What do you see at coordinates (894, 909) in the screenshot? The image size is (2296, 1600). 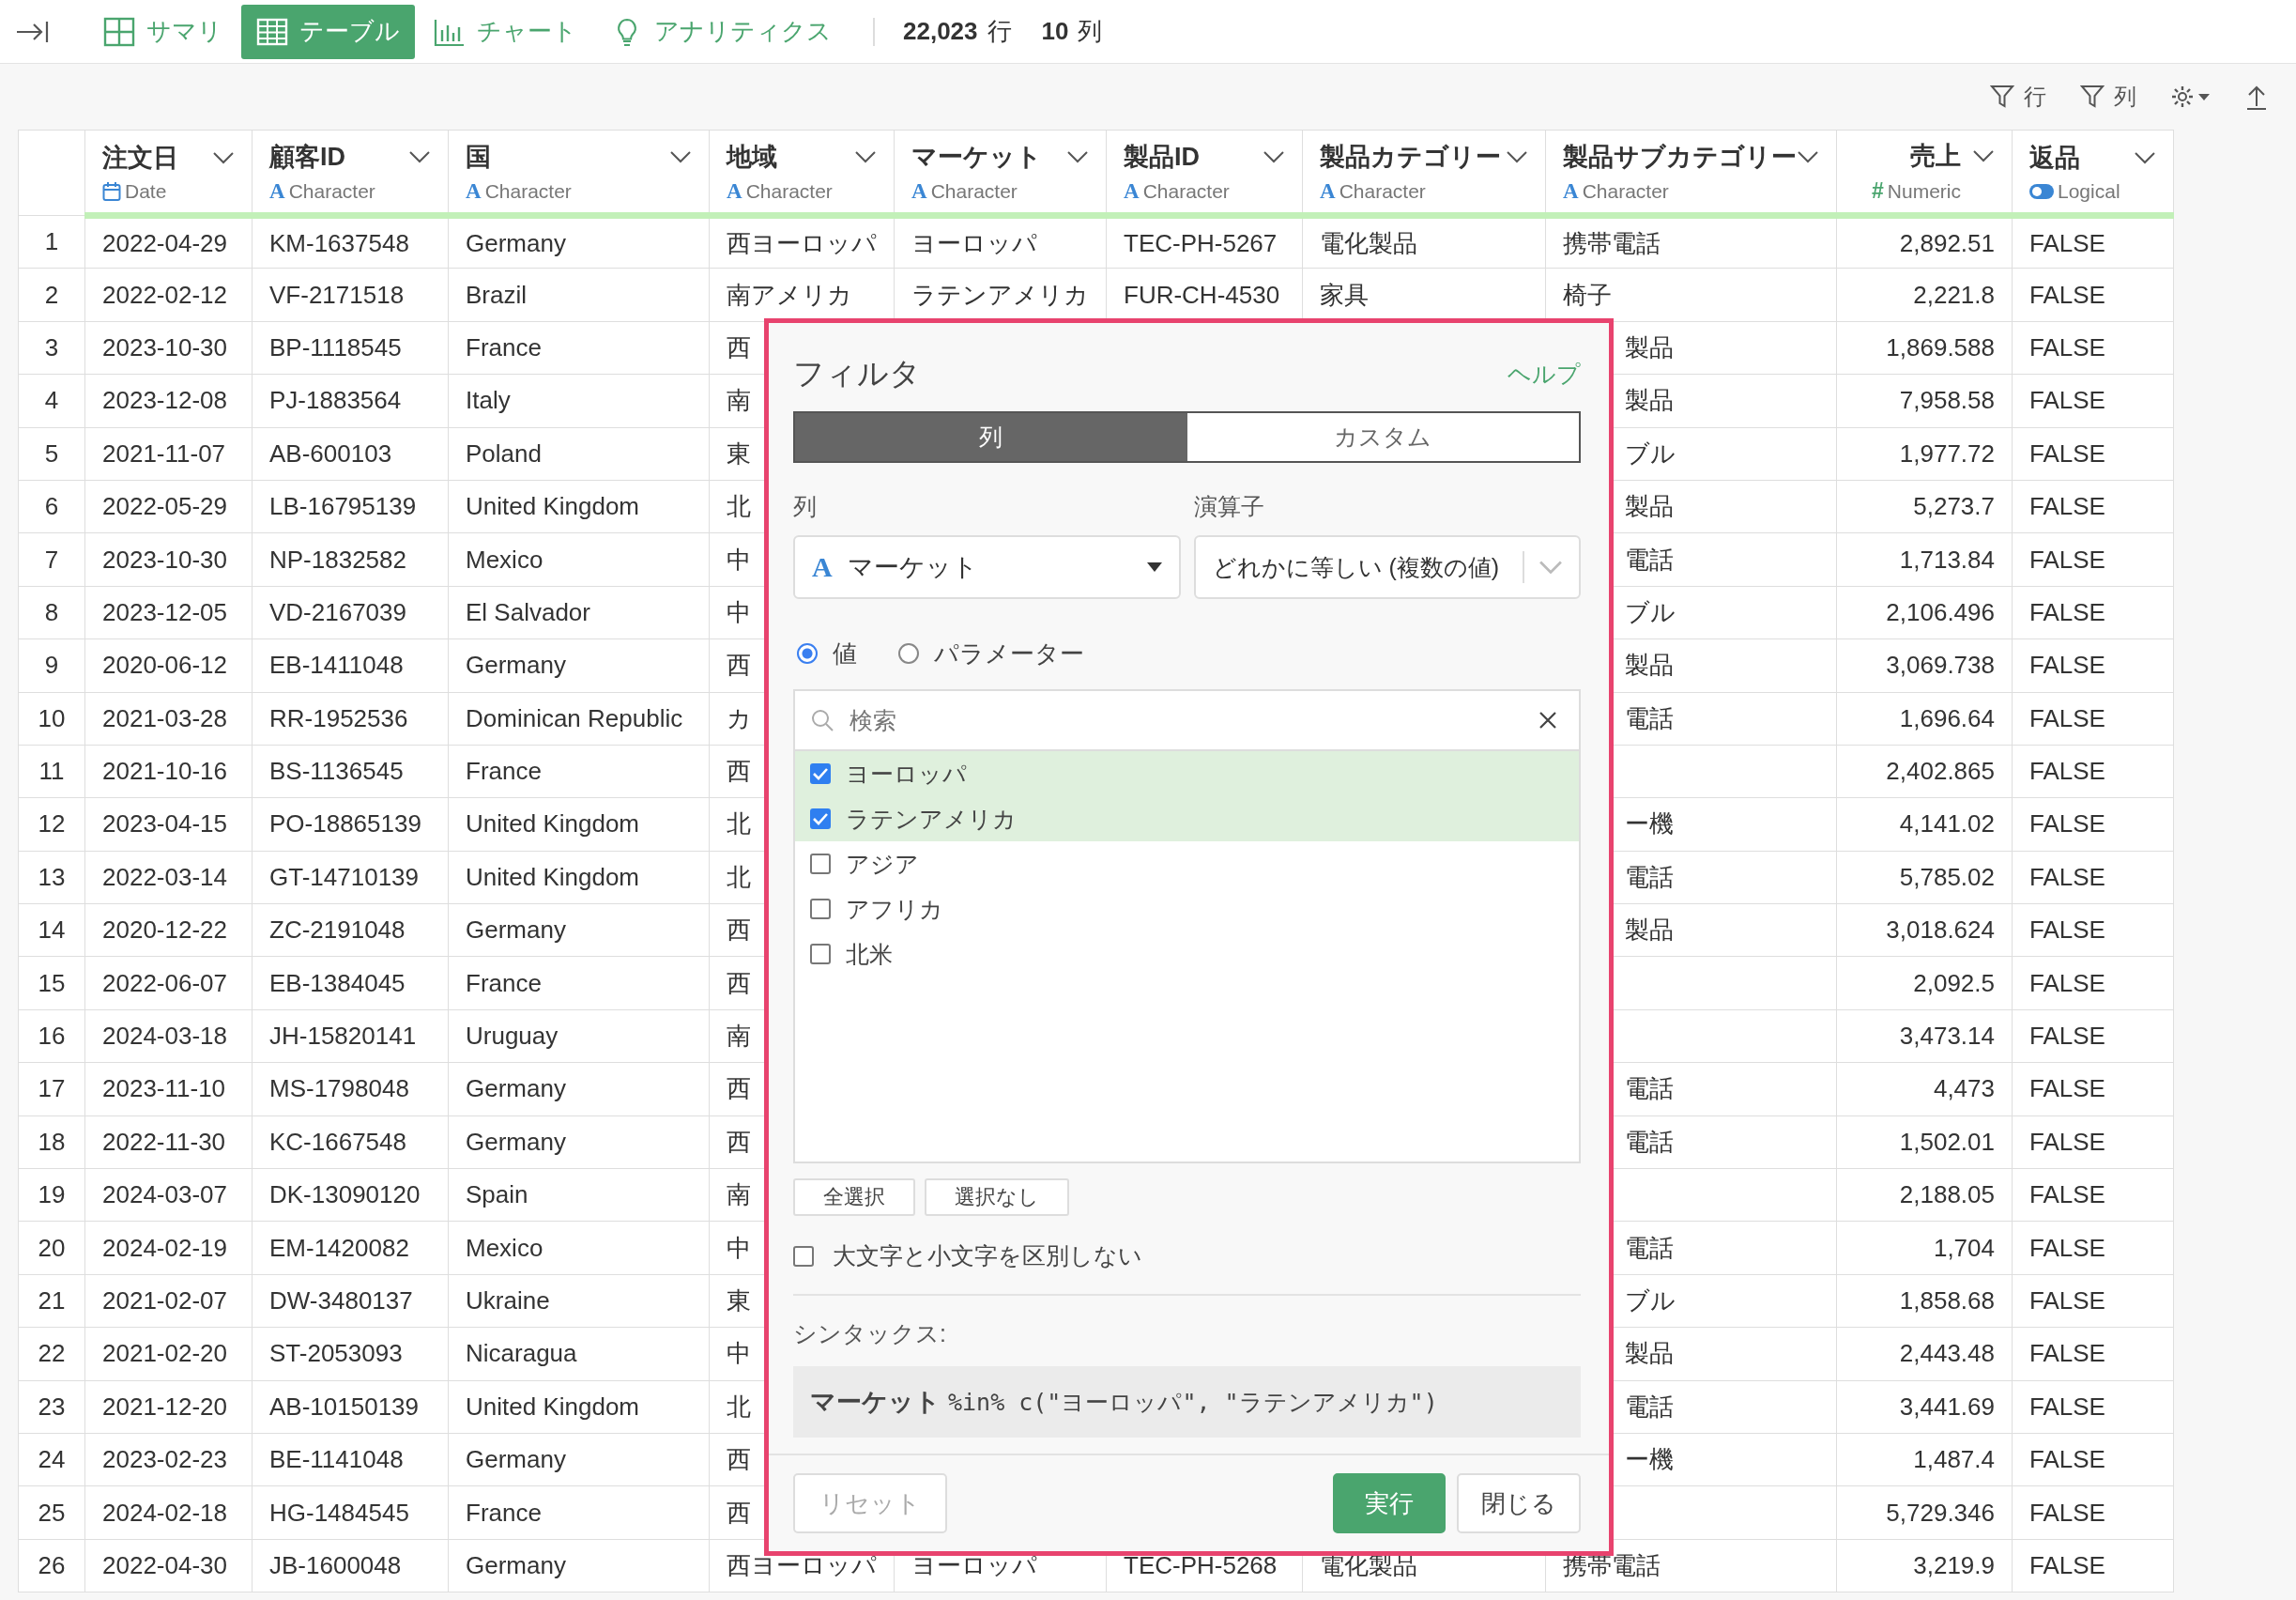 I see `value-option: アフリカ` at bounding box center [894, 909].